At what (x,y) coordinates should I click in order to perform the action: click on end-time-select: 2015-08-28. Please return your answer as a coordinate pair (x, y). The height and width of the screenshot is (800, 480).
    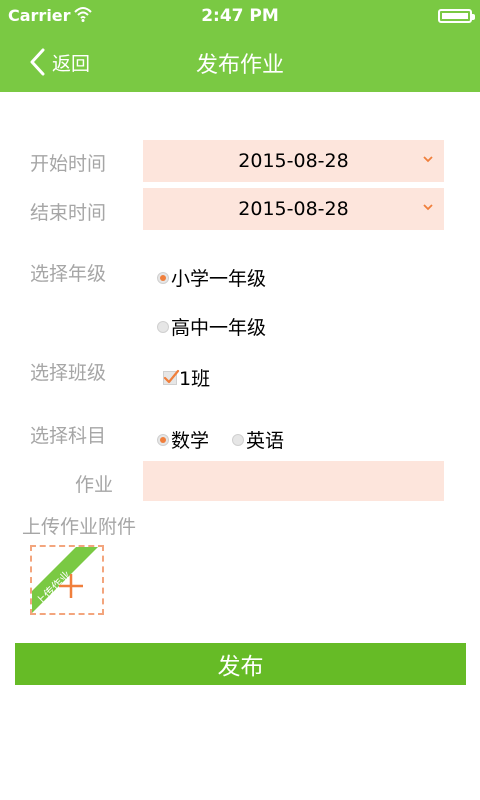
    Looking at the image, I should click on (293, 209).